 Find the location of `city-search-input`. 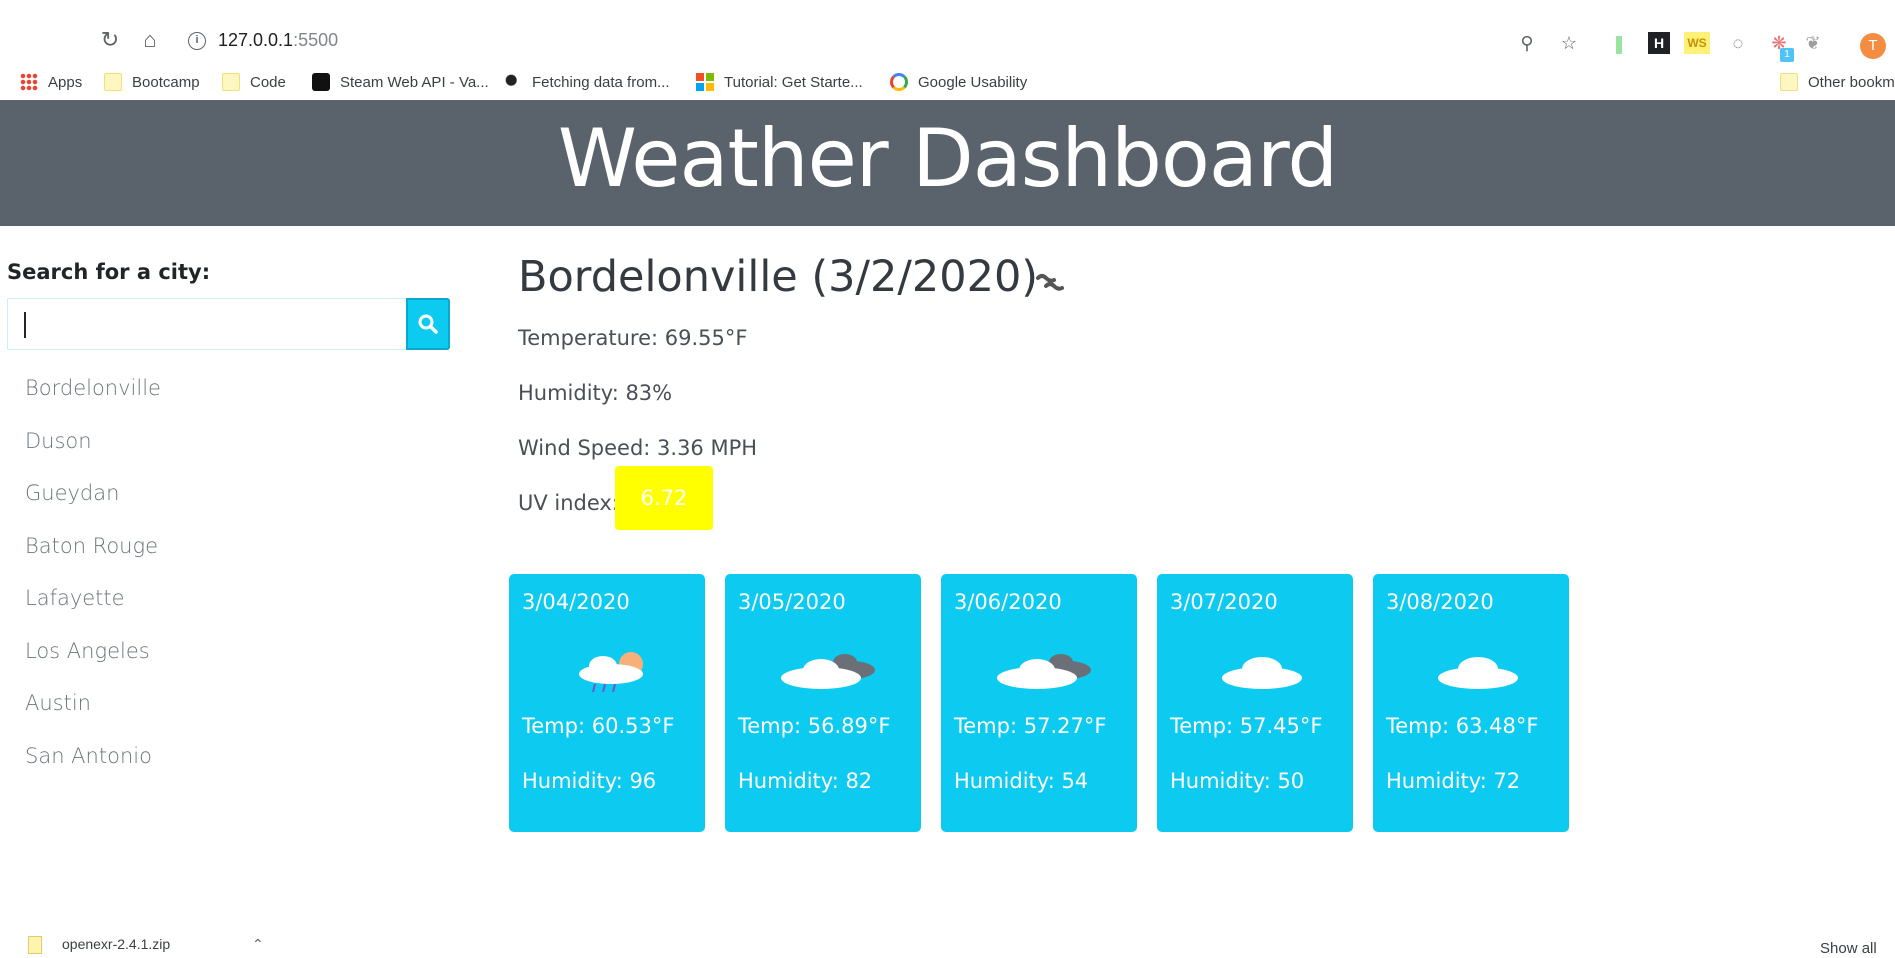

city-search-input is located at coordinates (207, 324).